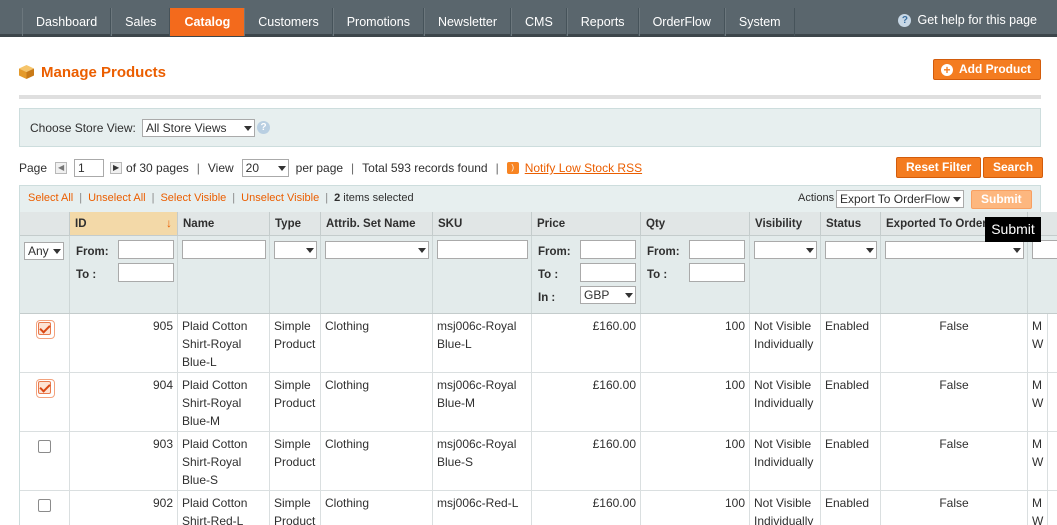 The image size is (1057, 525). I want to click on submit-tooltip: Submit, so click(1013, 229).